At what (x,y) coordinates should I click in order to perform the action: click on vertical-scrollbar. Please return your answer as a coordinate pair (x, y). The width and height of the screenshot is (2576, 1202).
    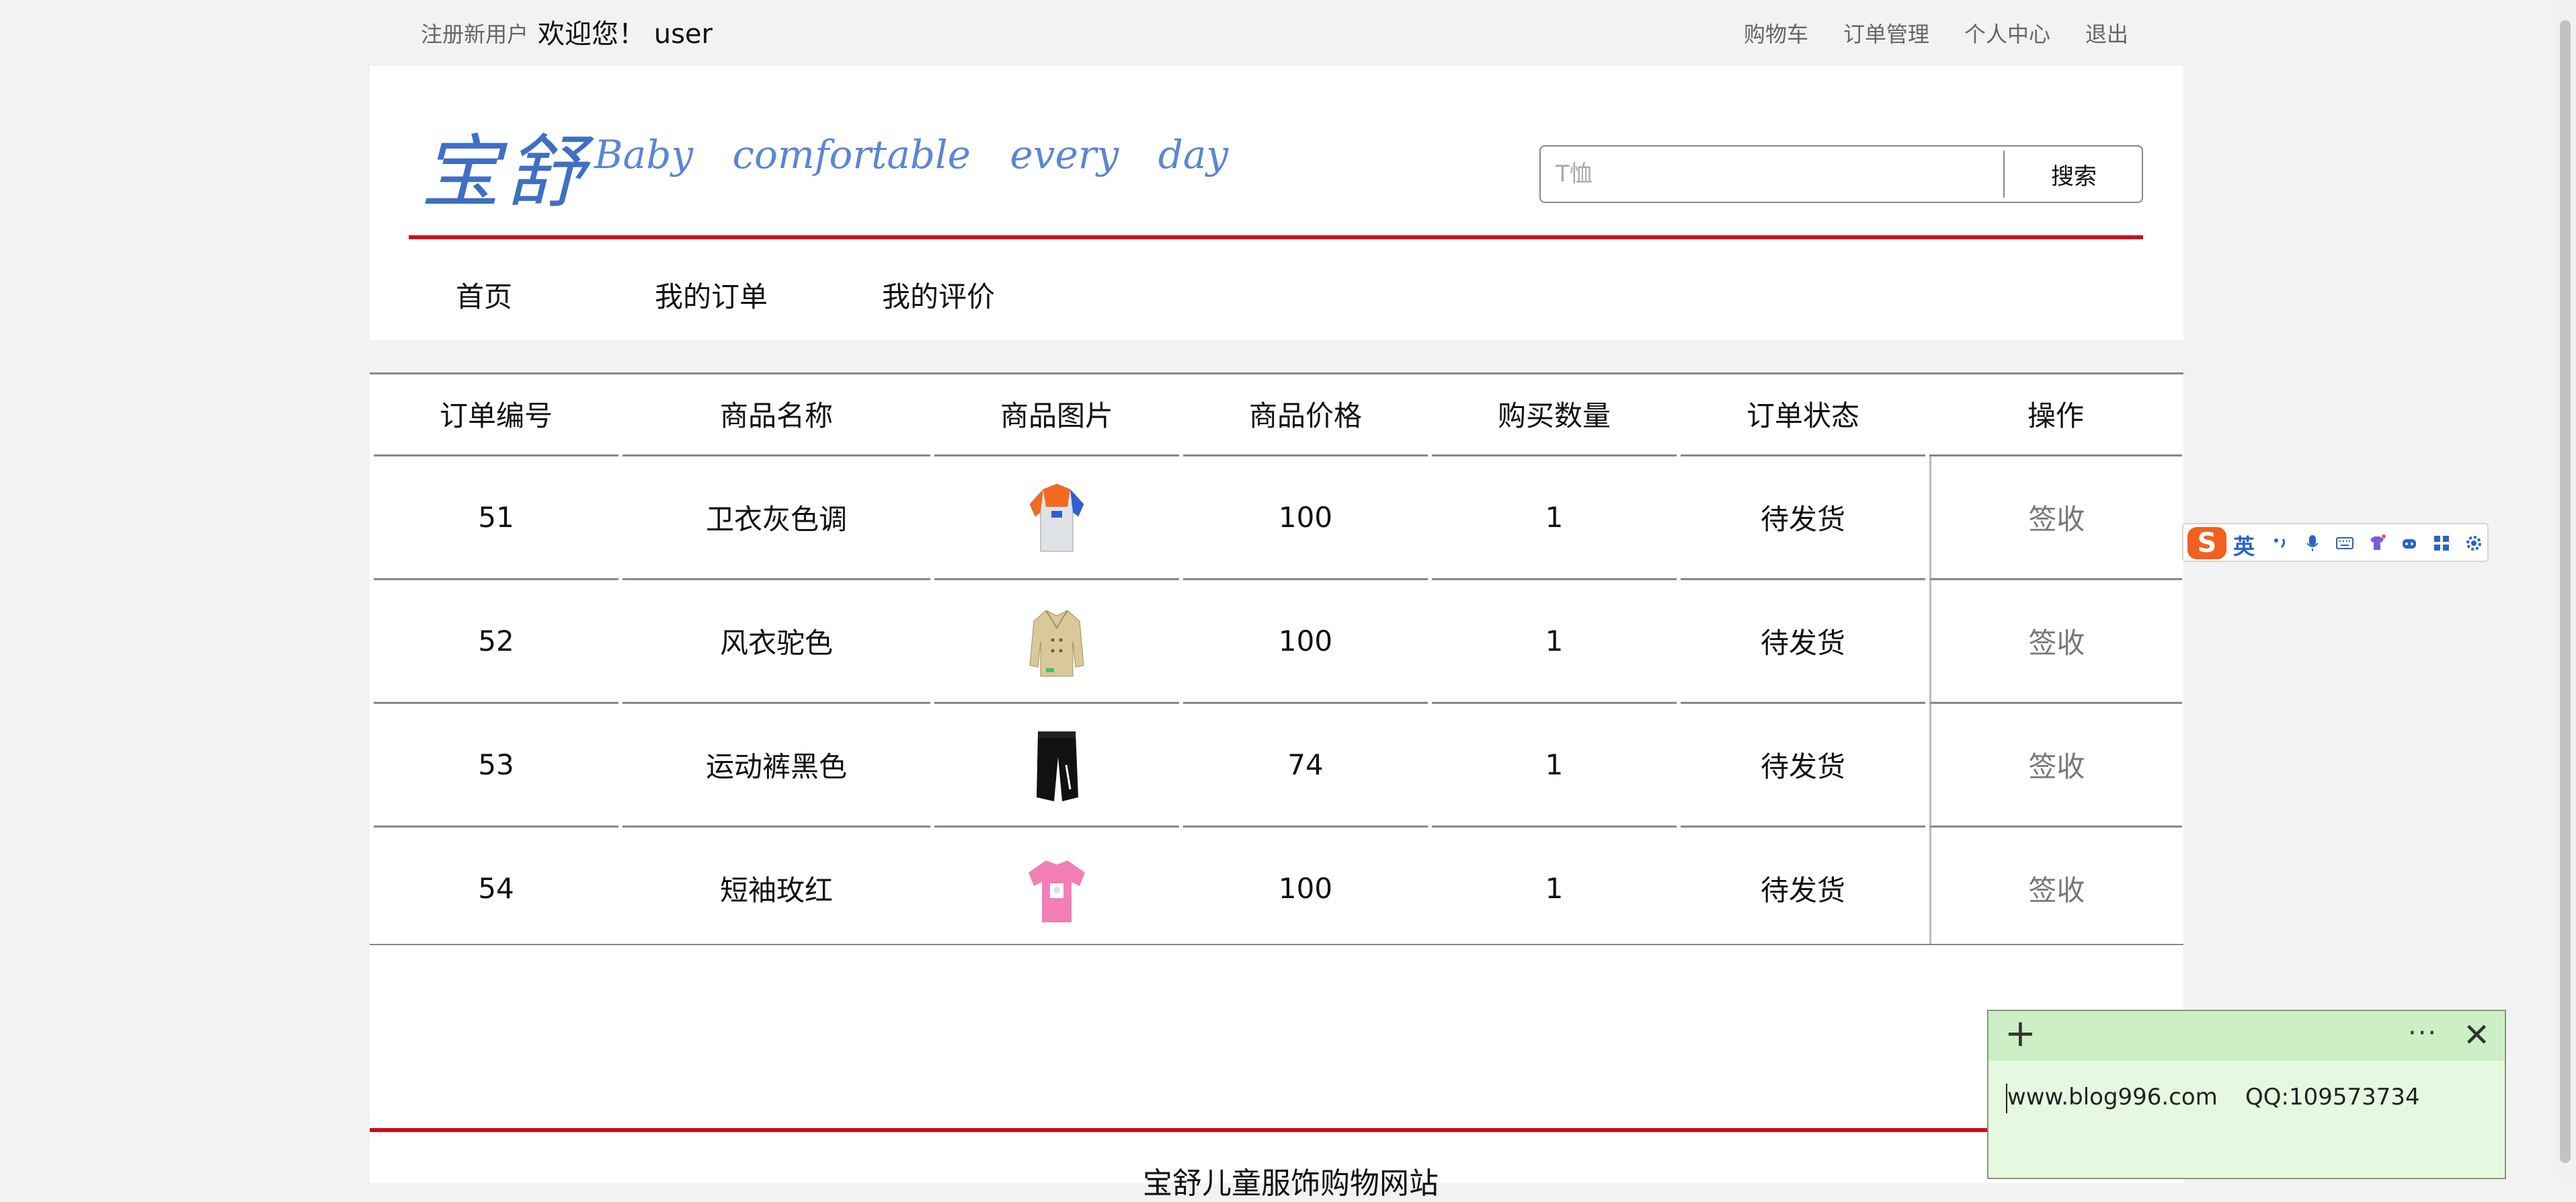
    Looking at the image, I should click on (2565, 591).